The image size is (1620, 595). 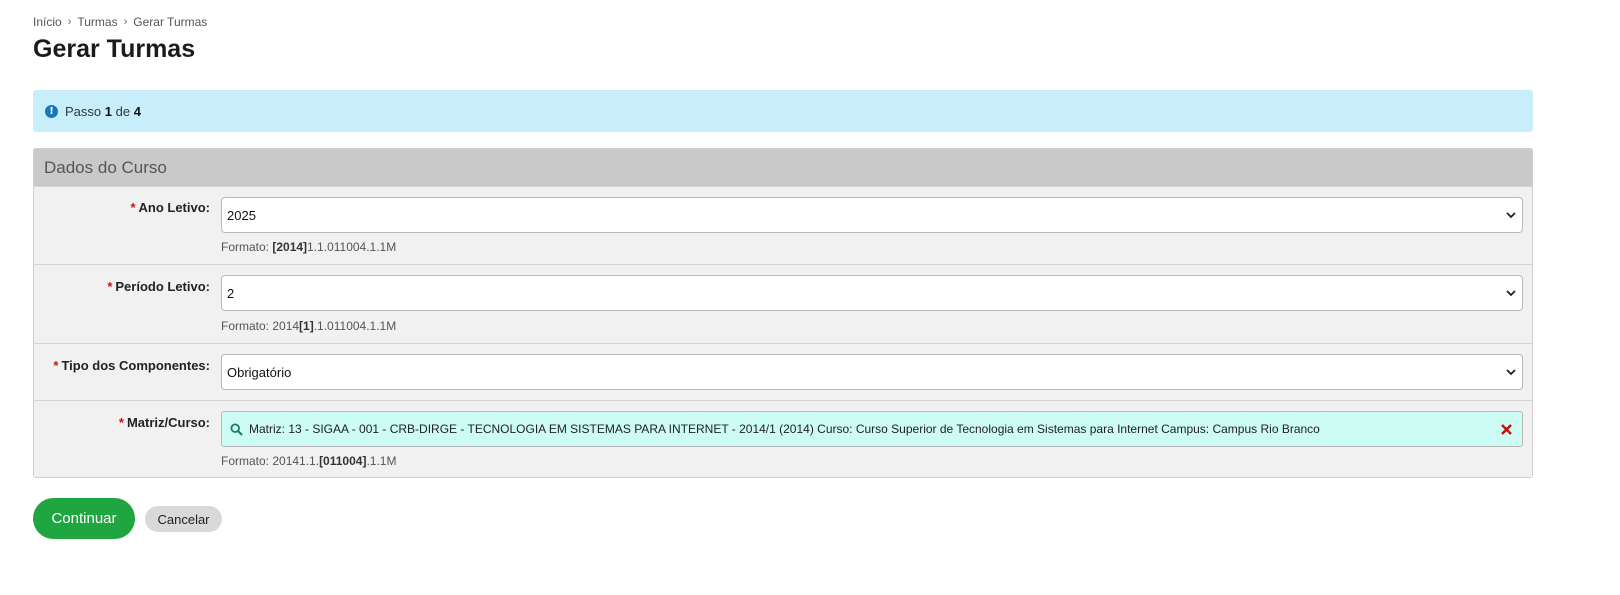 What do you see at coordinates (51, 111) in the screenshot?
I see `info-icon: !` at bounding box center [51, 111].